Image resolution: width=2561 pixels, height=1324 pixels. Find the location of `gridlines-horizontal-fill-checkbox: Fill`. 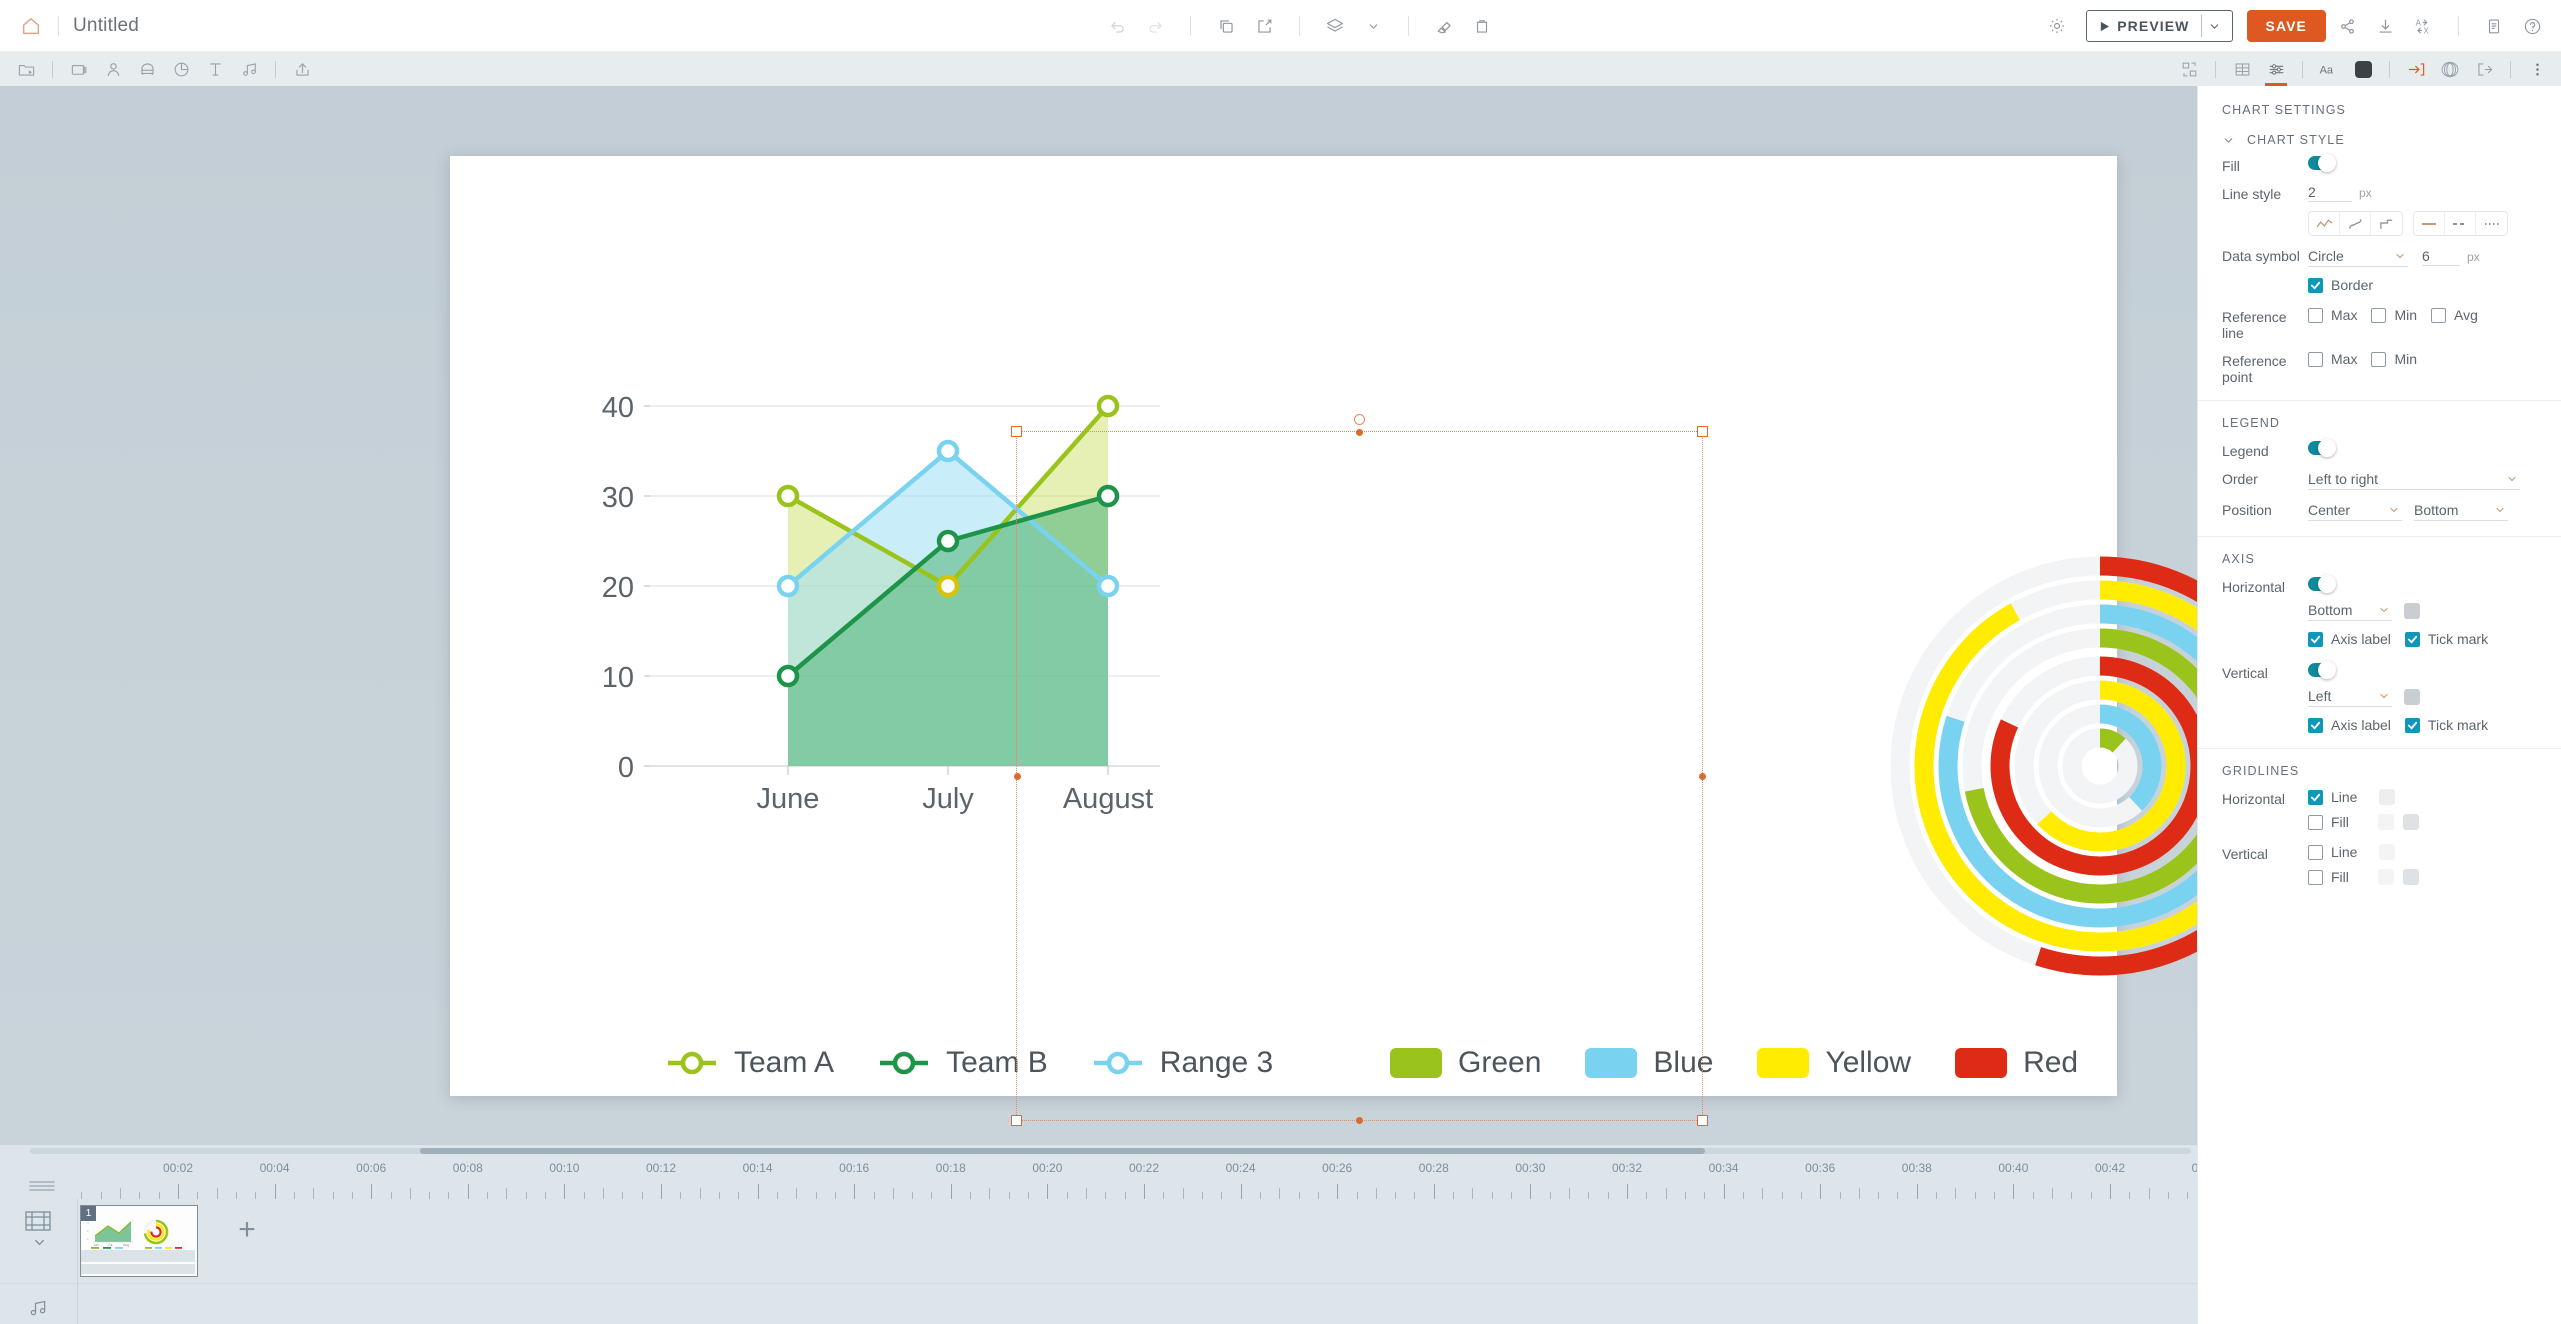

gridlines-horizontal-fill-checkbox: Fill is located at coordinates (2328, 822).